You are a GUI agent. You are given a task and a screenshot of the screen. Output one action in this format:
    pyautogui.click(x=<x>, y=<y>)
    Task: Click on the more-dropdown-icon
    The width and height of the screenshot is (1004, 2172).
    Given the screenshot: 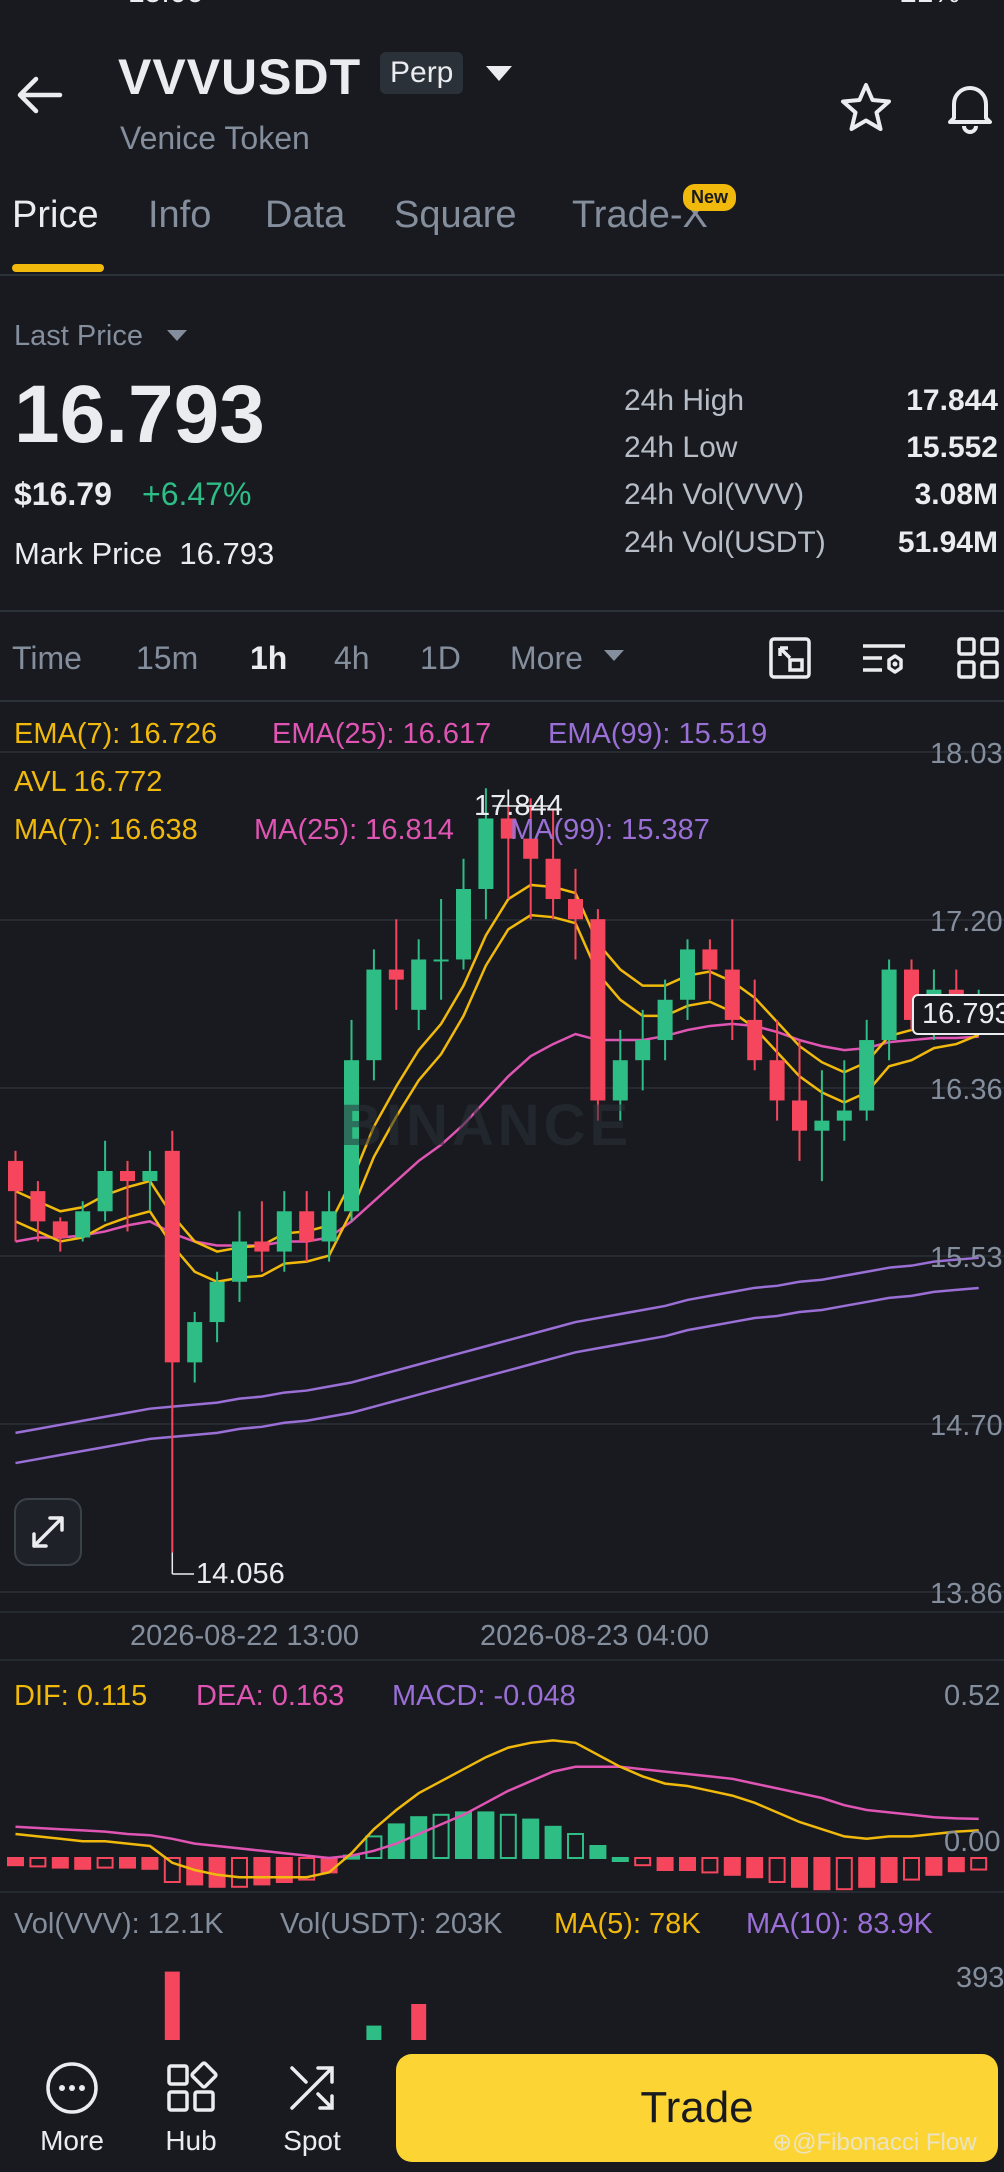 What is the action you would take?
    pyautogui.click(x=614, y=655)
    